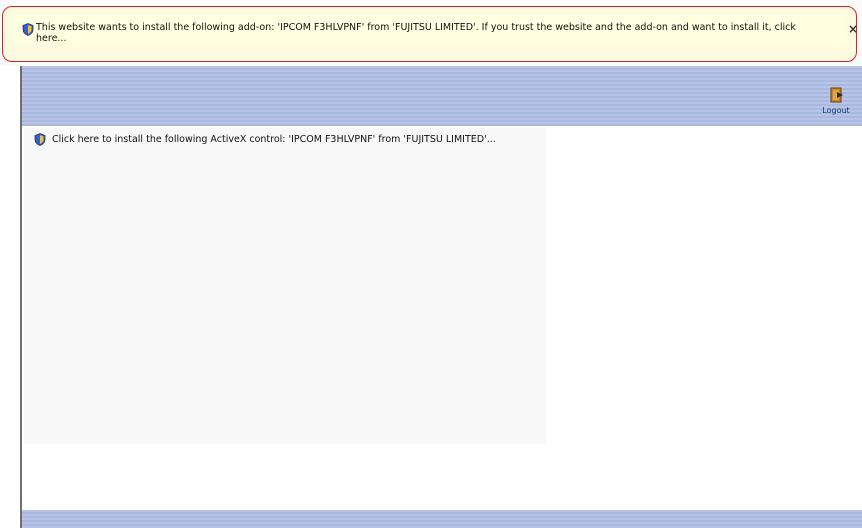  Describe the element at coordinates (21, 297) in the screenshot. I see `left-border` at that location.